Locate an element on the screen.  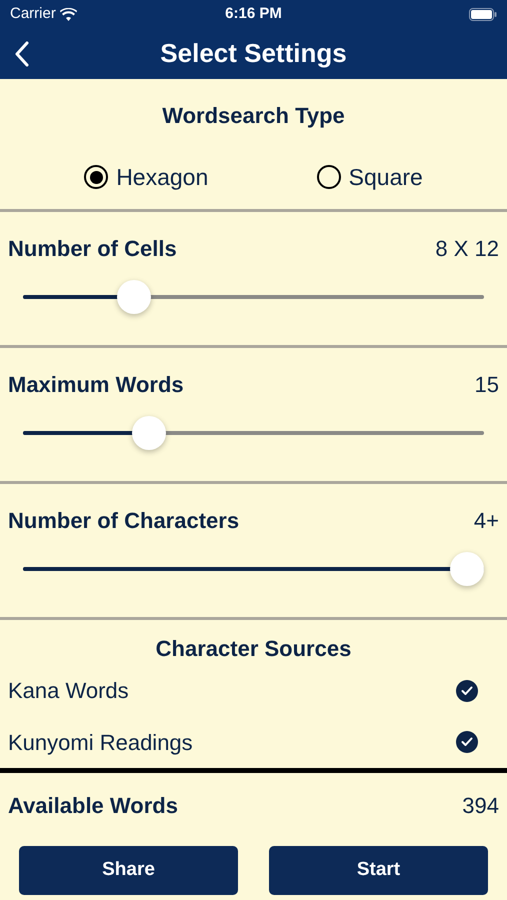
setting-value: 15 is located at coordinates (486, 385).